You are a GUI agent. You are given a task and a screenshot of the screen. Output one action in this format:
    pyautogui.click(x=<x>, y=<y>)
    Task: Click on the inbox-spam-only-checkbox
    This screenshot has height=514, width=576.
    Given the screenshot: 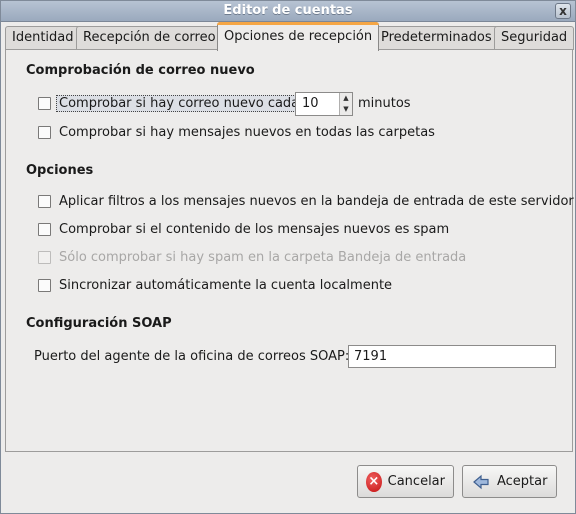 What is the action you would take?
    pyautogui.click(x=44, y=257)
    